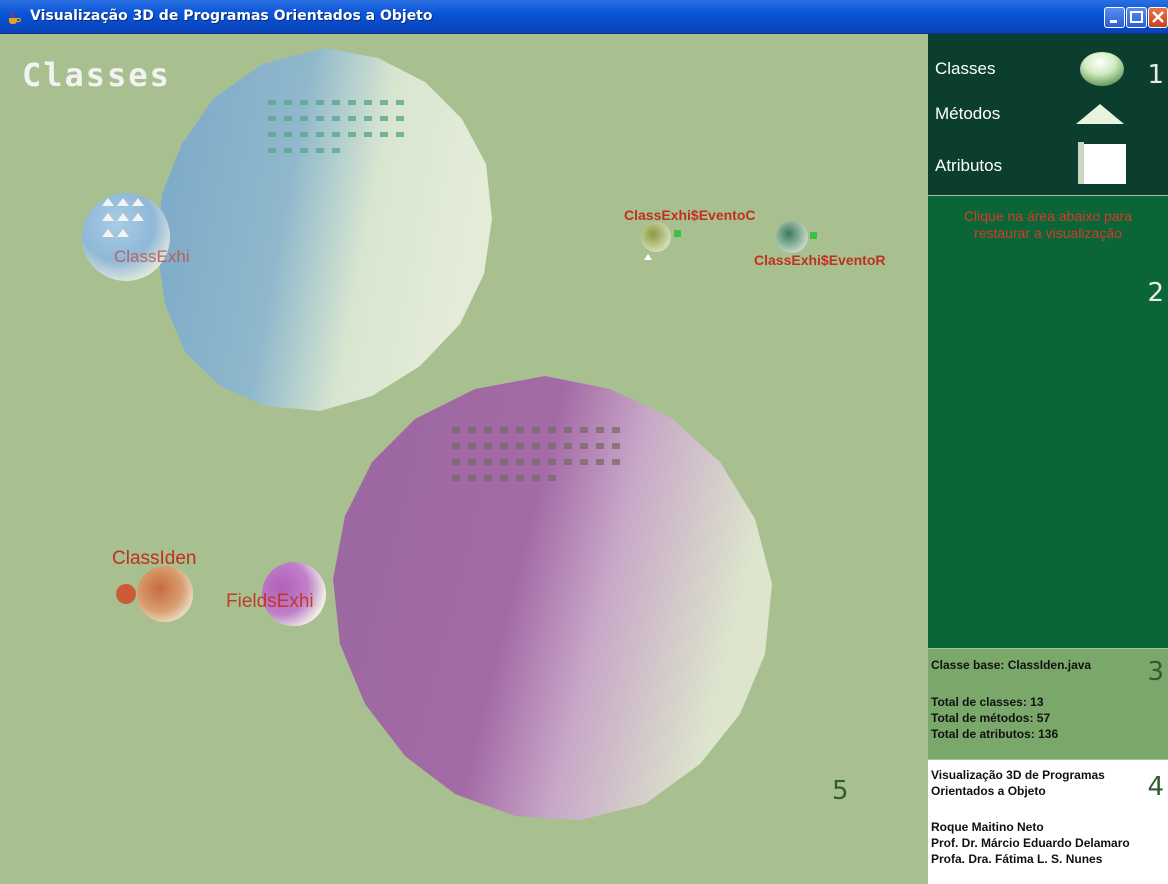 This screenshot has width=1168, height=884. What do you see at coordinates (270, 601) in the screenshot?
I see `label-fieldsexhi: FieldsExhi` at bounding box center [270, 601].